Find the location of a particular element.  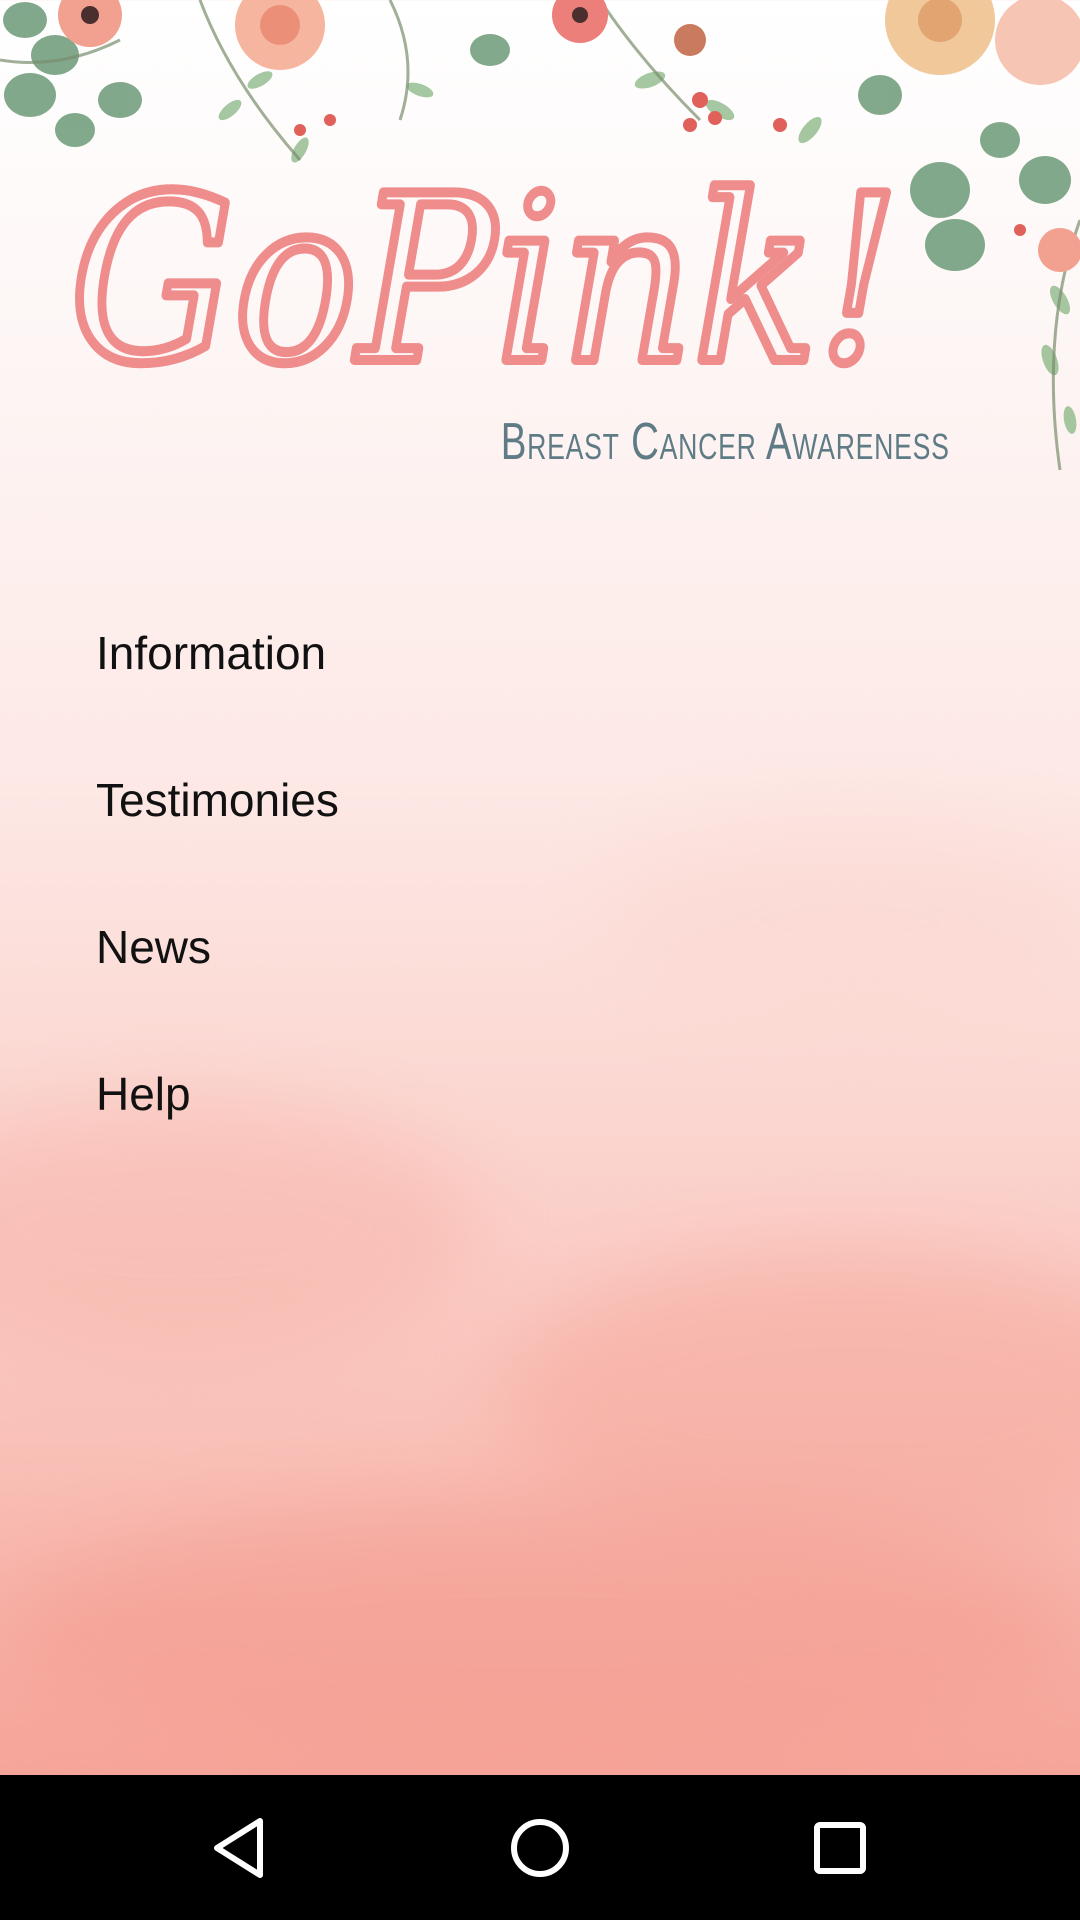

system-navigation-bar is located at coordinates (540, 1847).